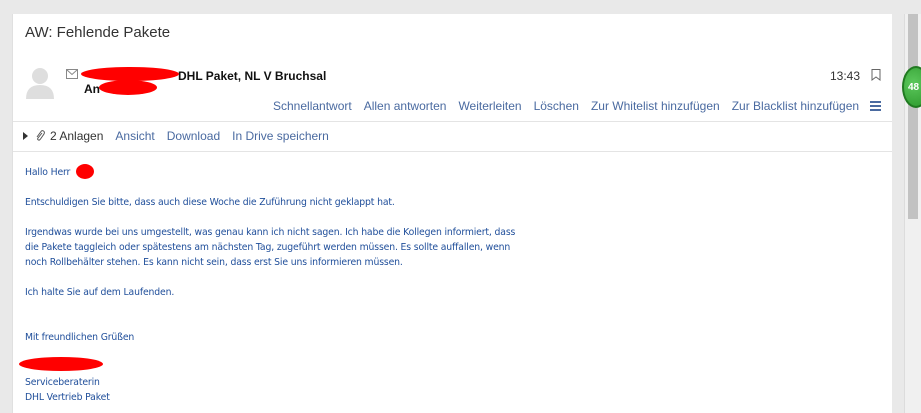  Describe the element at coordinates (312, 106) in the screenshot. I see `quick-reply-button: Schnellantwort` at that location.